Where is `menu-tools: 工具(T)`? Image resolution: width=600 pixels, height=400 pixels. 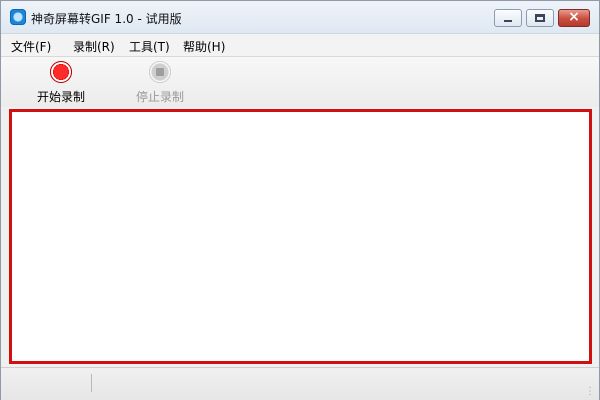
menu-tools: 工具(T) is located at coordinates (149, 46).